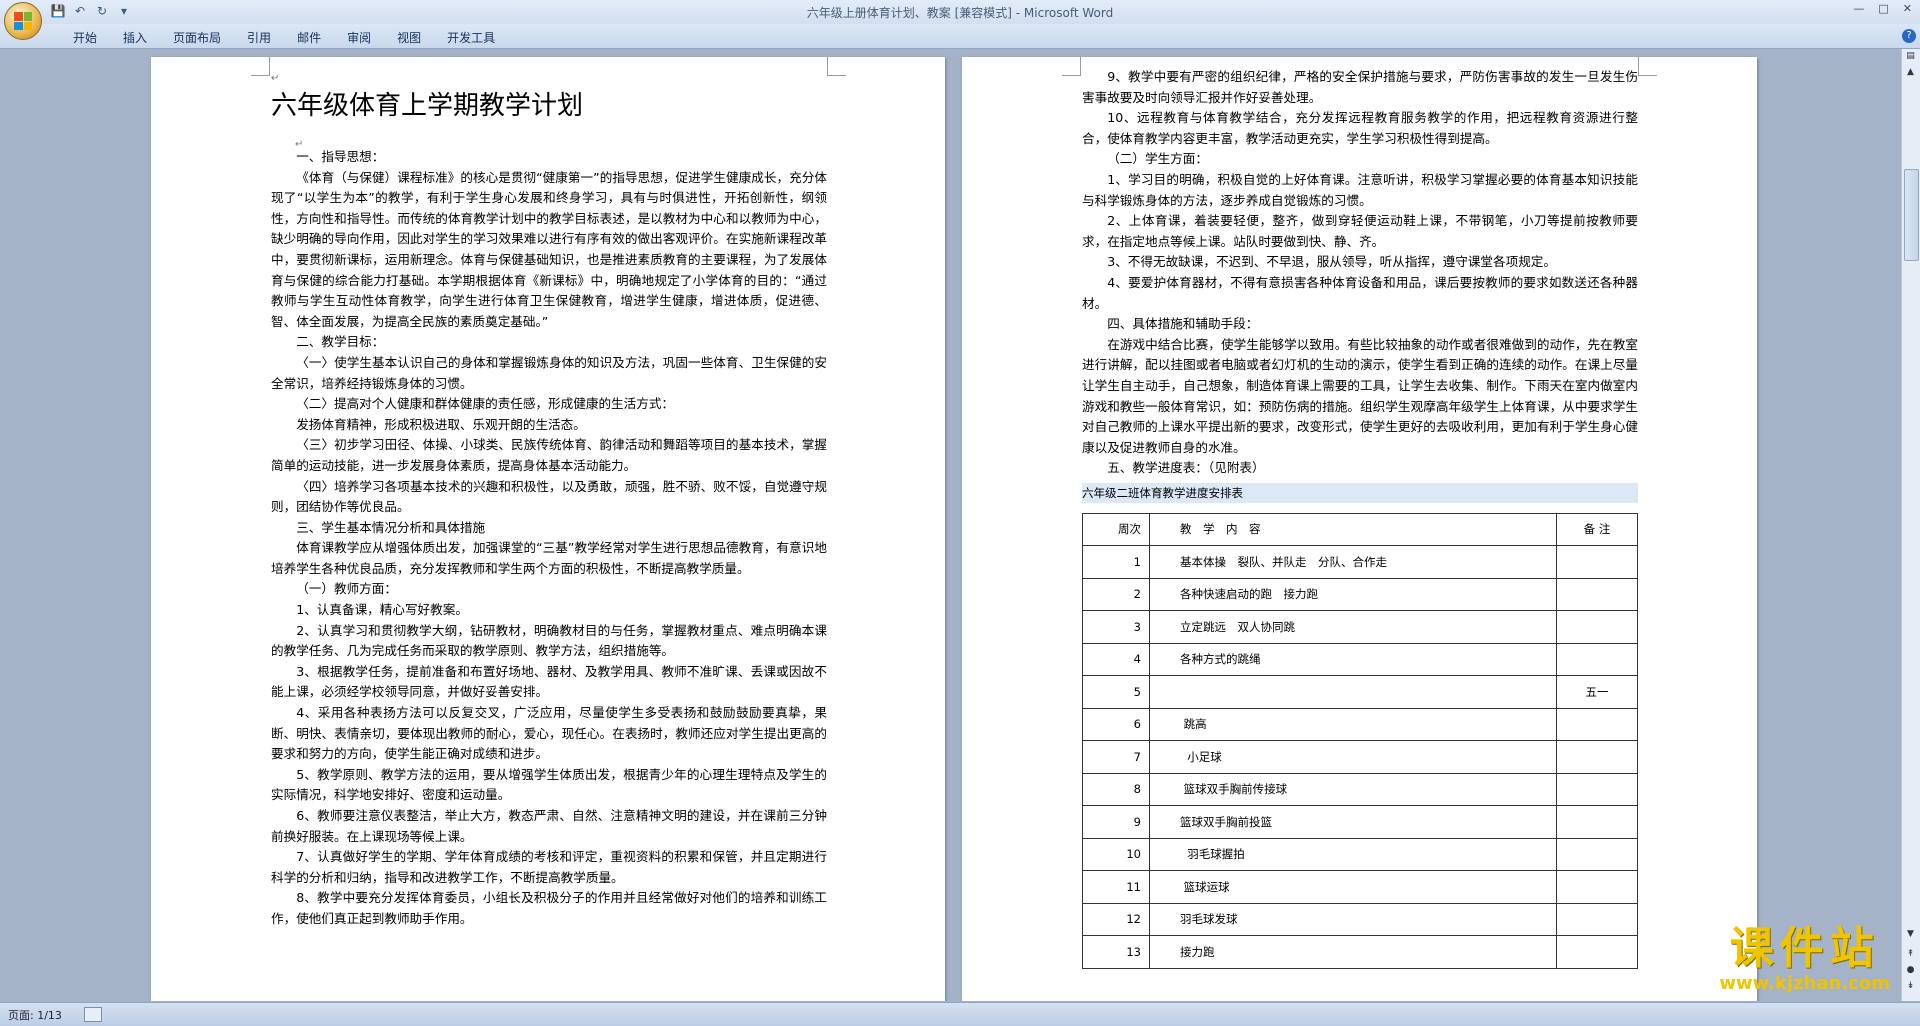 This screenshot has width=1920, height=1026. What do you see at coordinates (1907, 8) in the screenshot?
I see `close-icon: ✕` at bounding box center [1907, 8].